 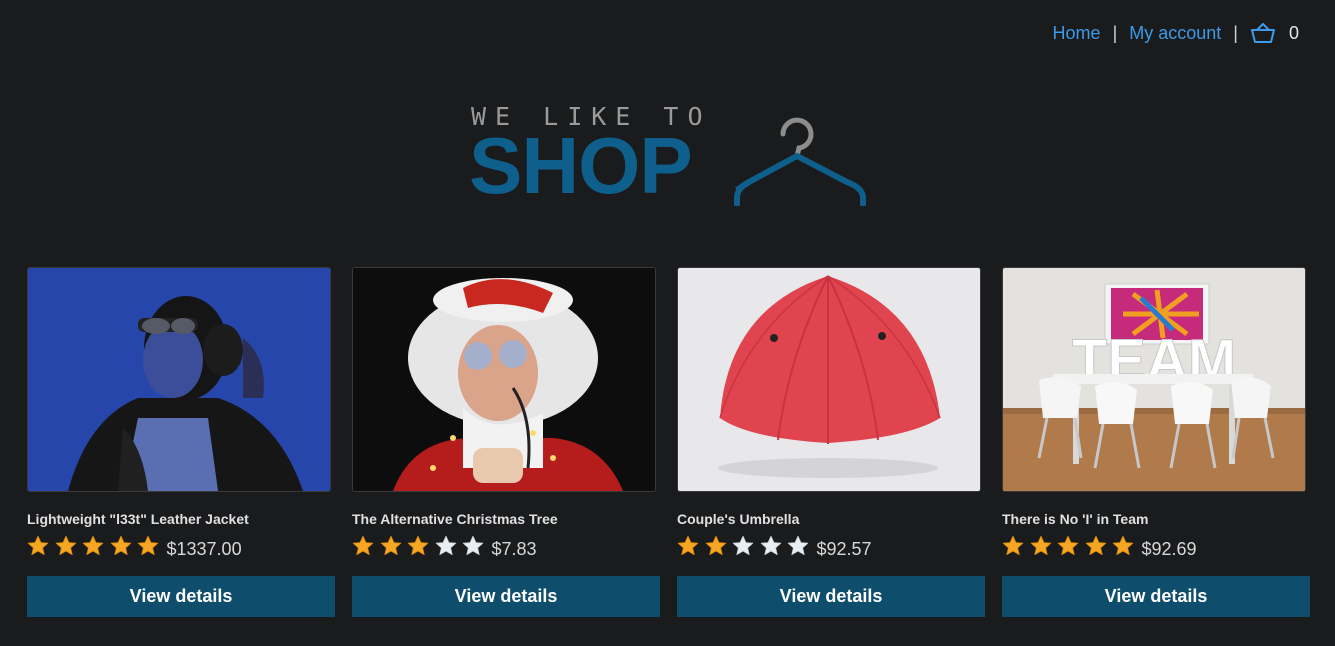 I want to click on product-title: Lightweight "l33t" Leather Jacket, so click(x=181, y=519).